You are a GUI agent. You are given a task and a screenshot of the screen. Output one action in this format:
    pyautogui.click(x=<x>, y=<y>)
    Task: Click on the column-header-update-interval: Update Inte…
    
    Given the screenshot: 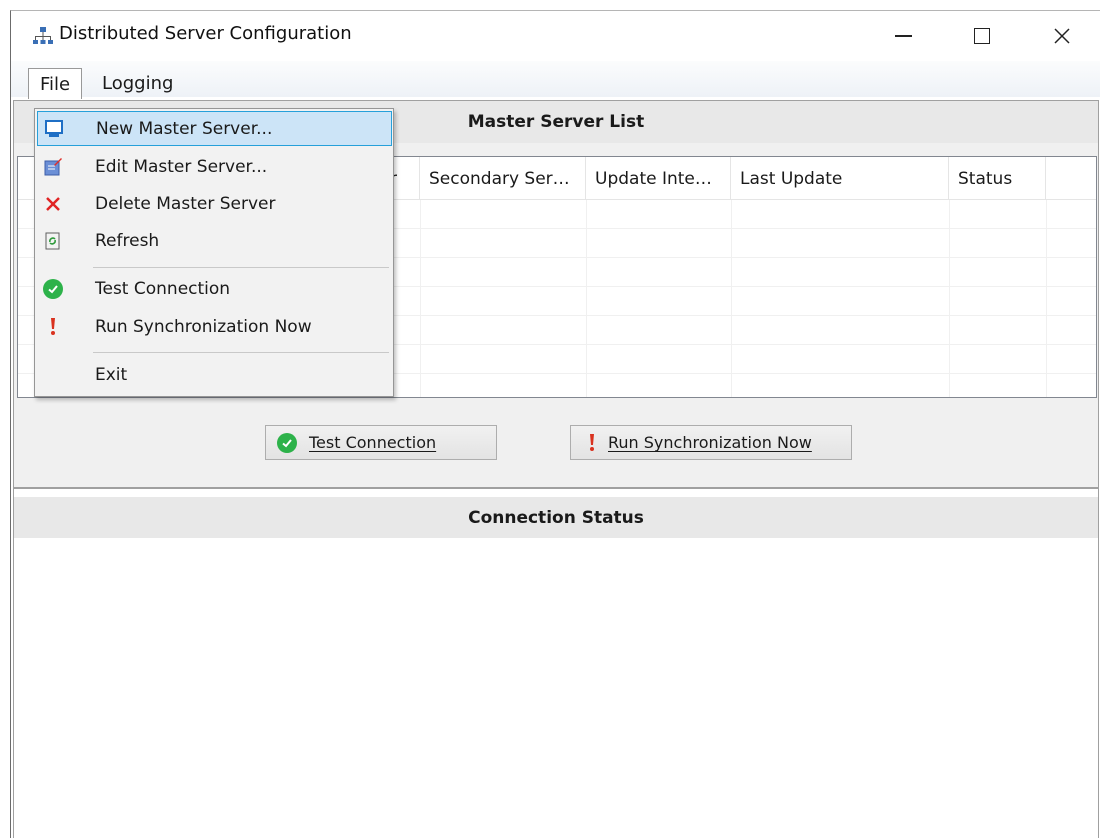 What is the action you would take?
    pyautogui.click(x=658, y=178)
    